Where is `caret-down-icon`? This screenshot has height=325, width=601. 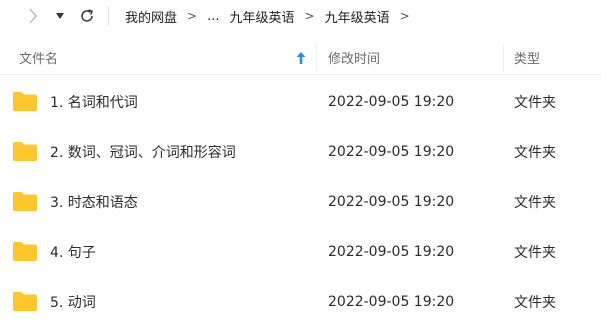
caret-down-icon is located at coordinates (60, 16).